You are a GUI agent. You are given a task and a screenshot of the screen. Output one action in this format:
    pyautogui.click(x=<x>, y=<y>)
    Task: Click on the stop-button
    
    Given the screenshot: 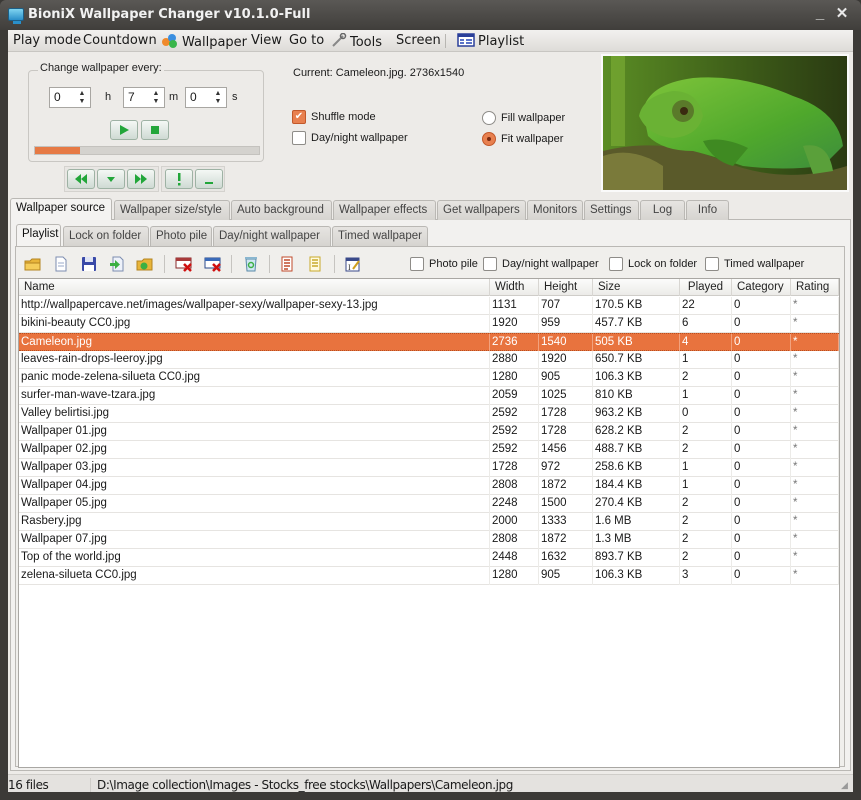 What is the action you would take?
    pyautogui.click(x=155, y=130)
    